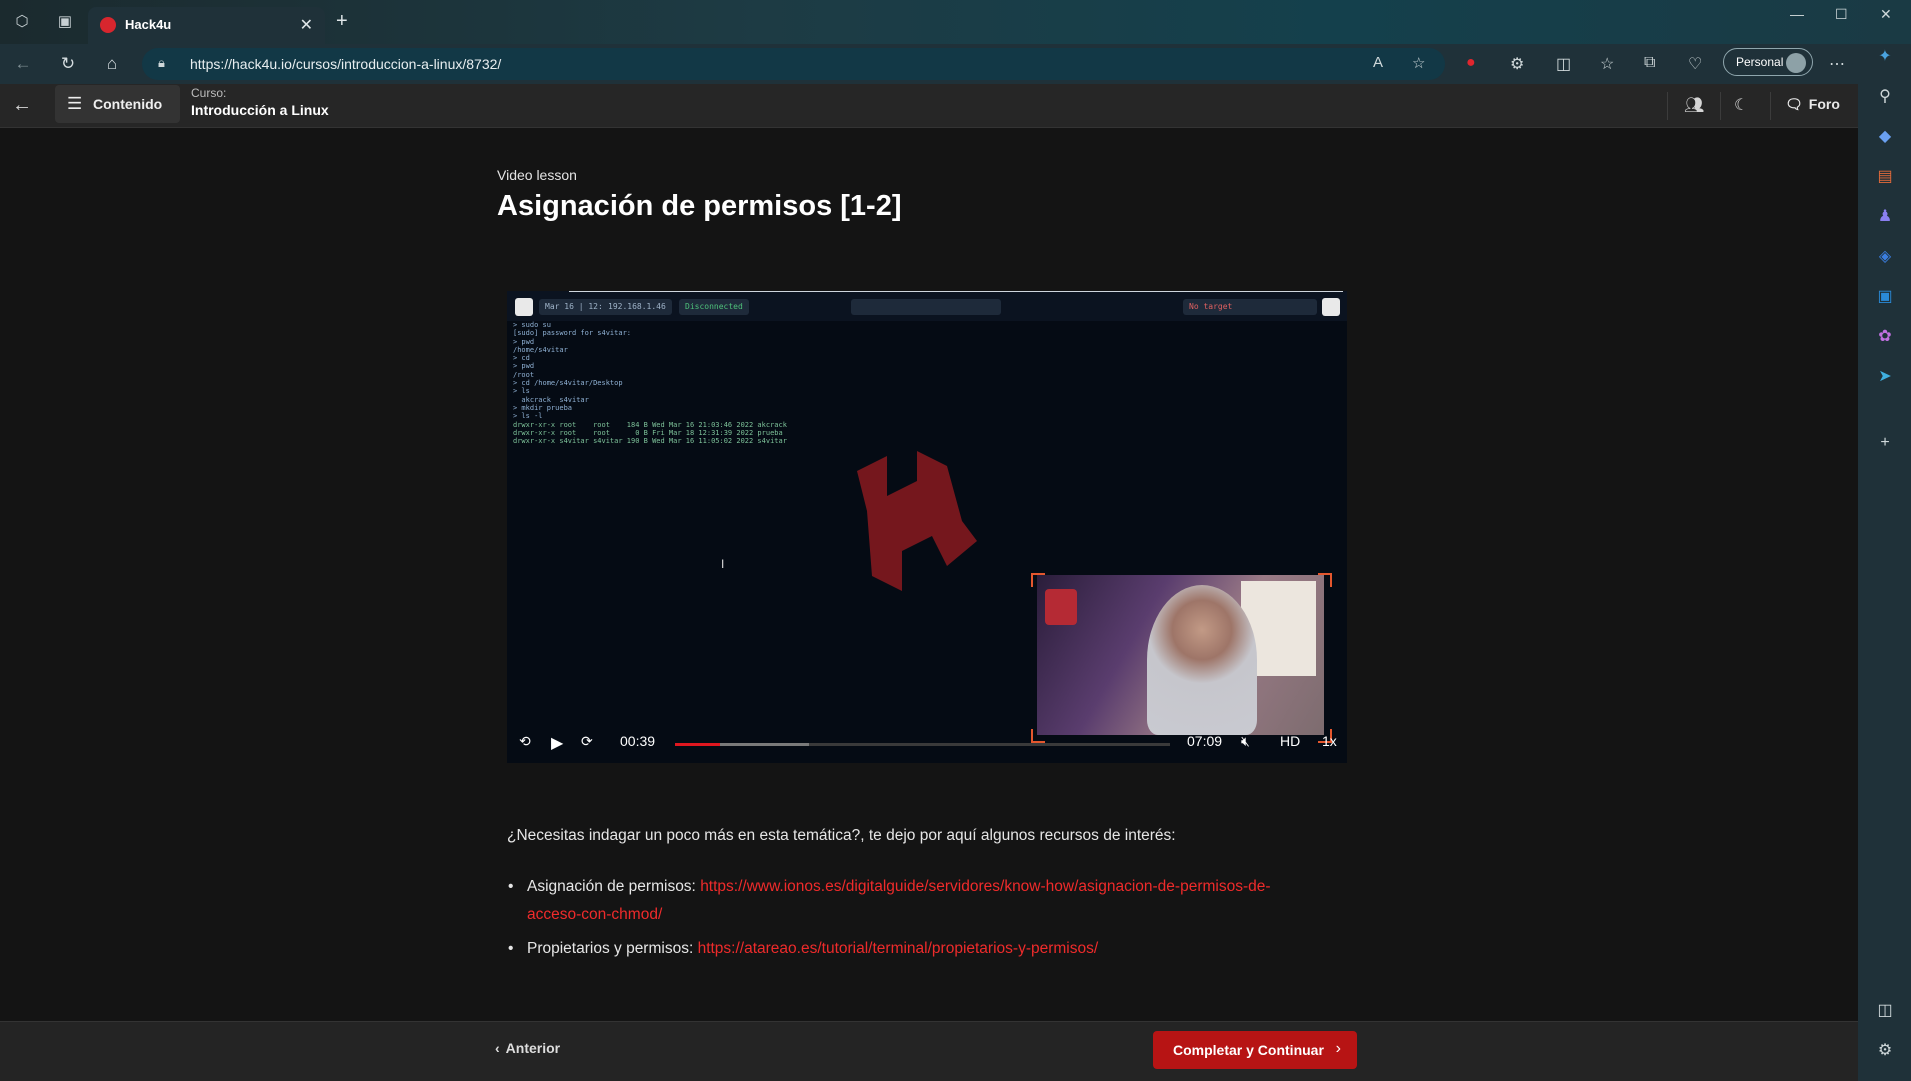 The height and width of the screenshot is (1081, 1911). Describe the element at coordinates (1329, 741) in the screenshot. I see `speed-button: 1x` at that location.